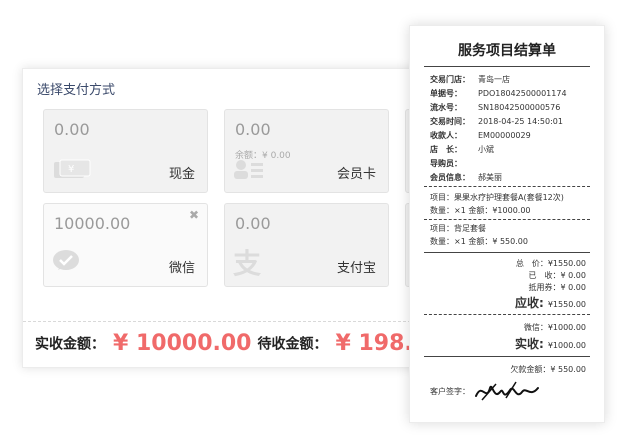 This screenshot has height=435, width=626. What do you see at coordinates (76, 90) in the screenshot?
I see `panel-title: 选择支付方式` at bounding box center [76, 90].